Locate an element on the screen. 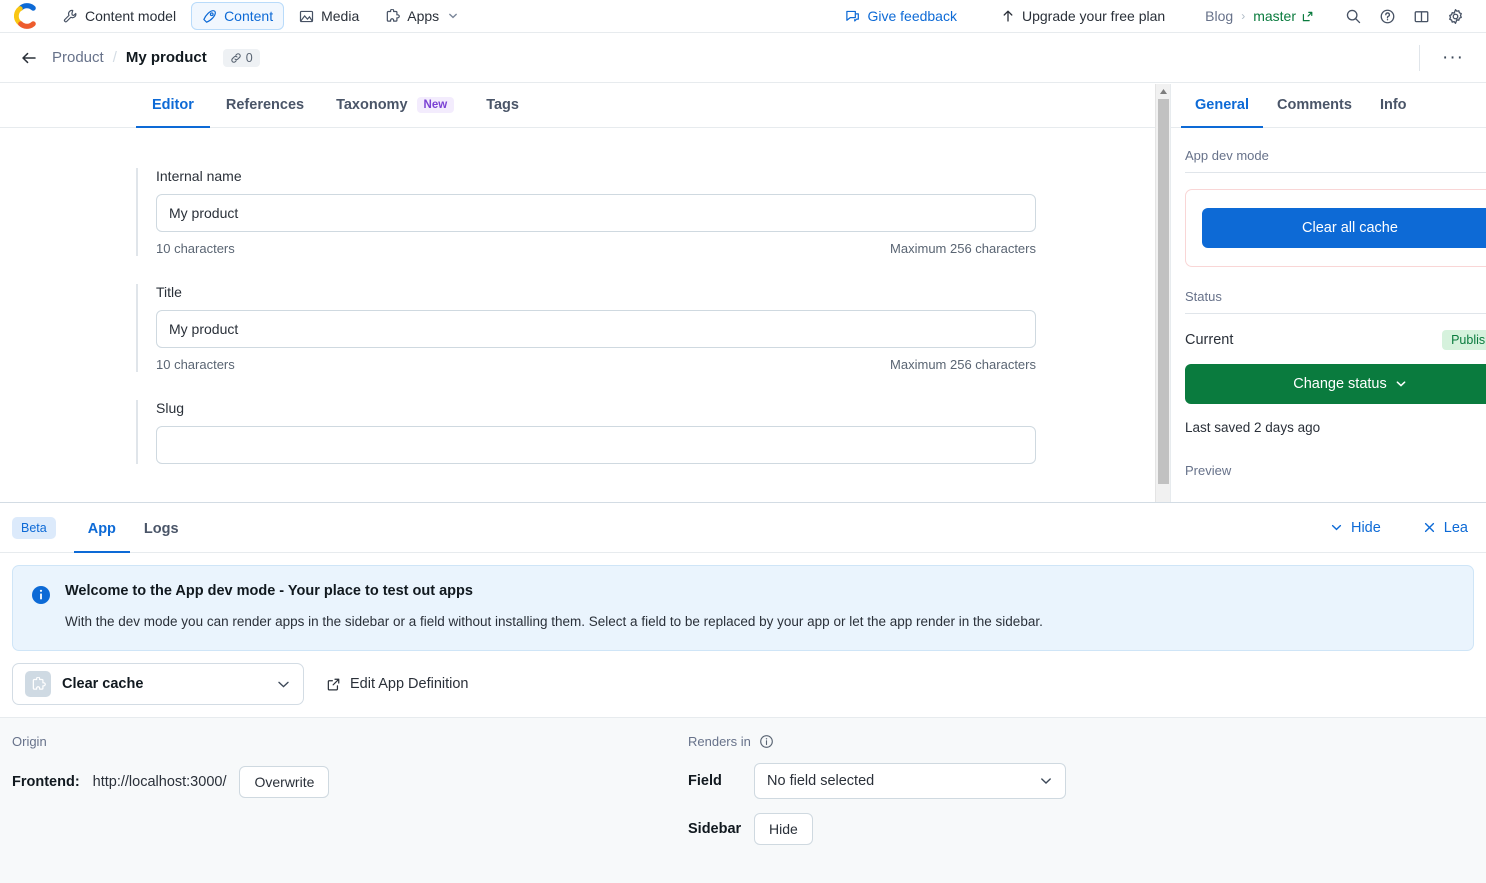 This screenshot has height=883, width=1486. contentful-logo is located at coordinates (27, 16).